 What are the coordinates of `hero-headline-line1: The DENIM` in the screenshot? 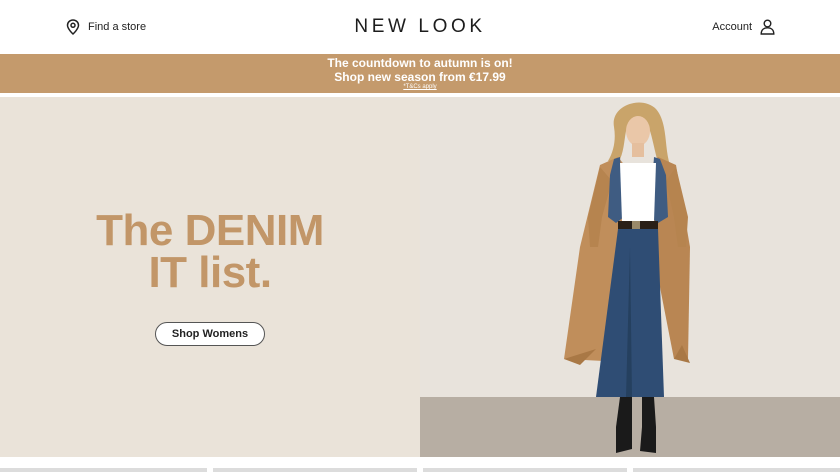 It's located at (210, 230).